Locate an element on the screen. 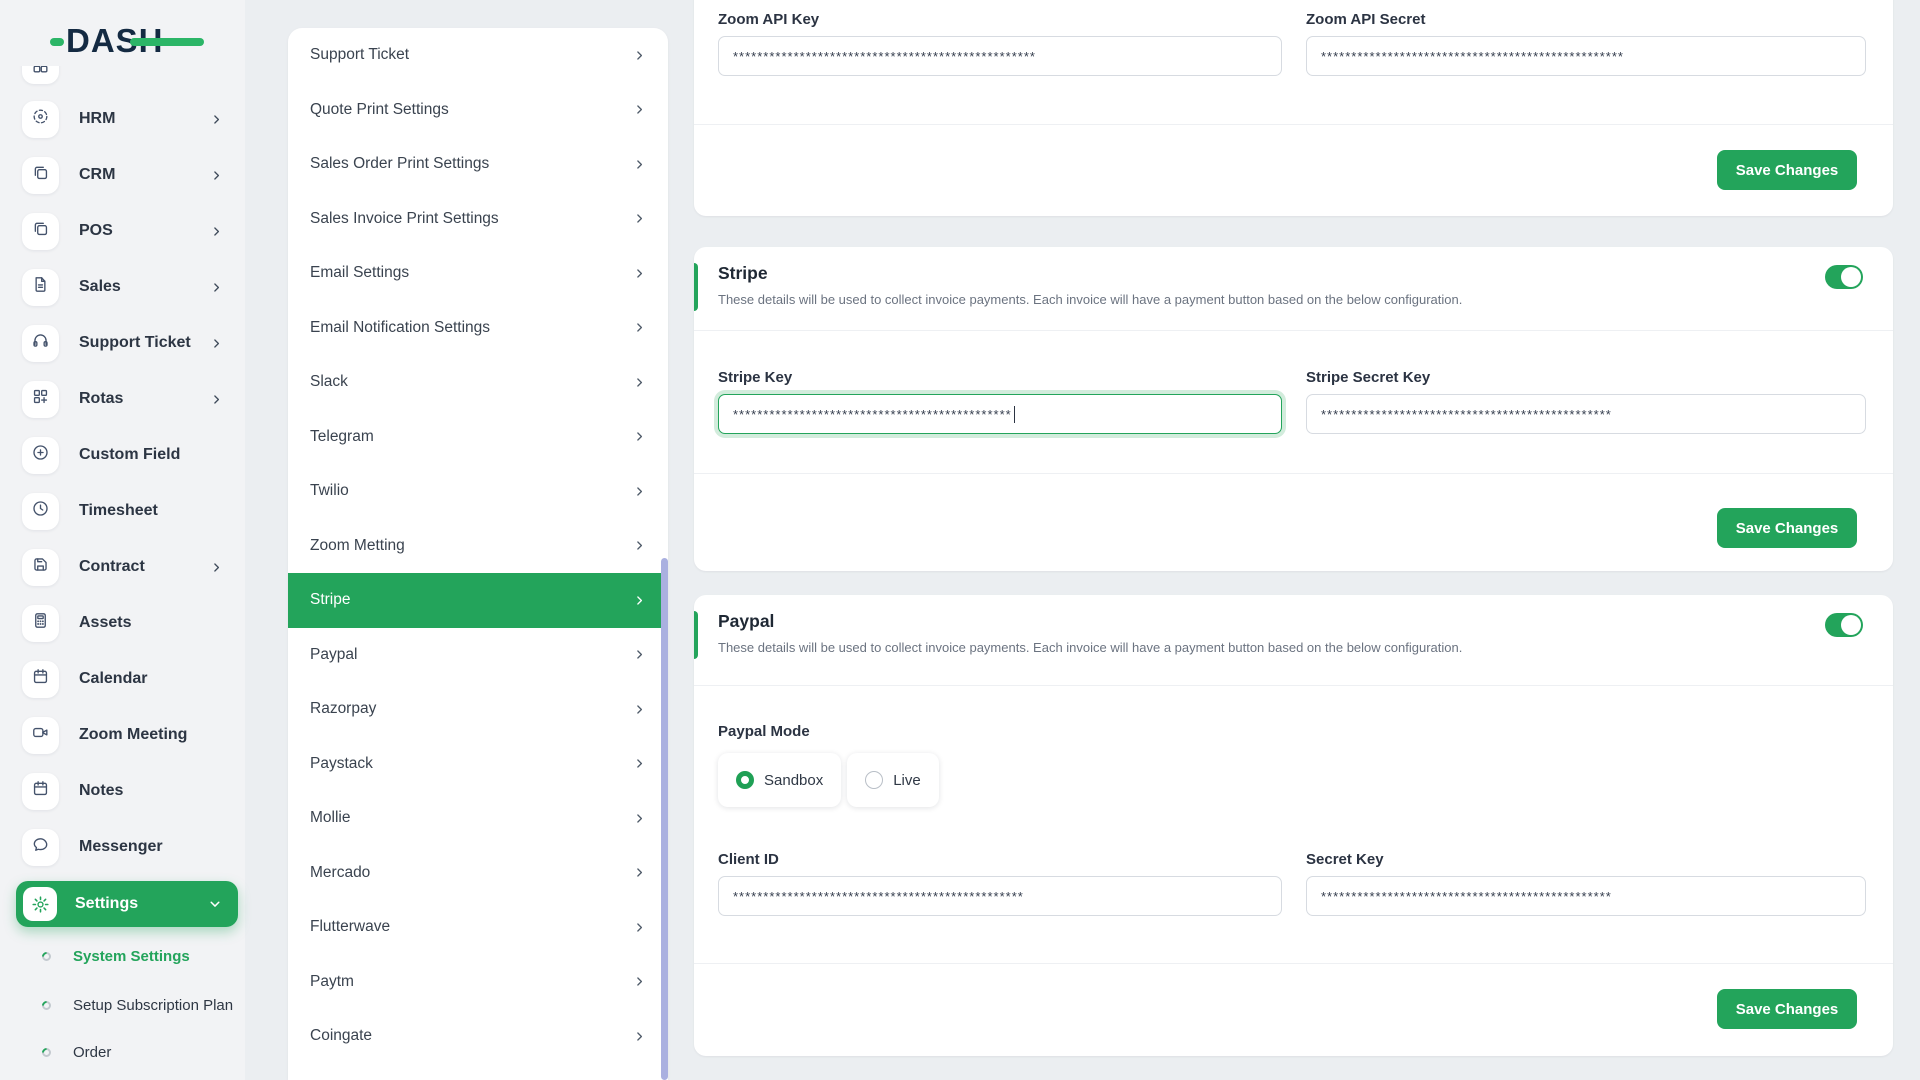 Image resolution: width=1920 pixels, height=1080 pixels. sidebar-item: POS is located at coordinates (122, 231).